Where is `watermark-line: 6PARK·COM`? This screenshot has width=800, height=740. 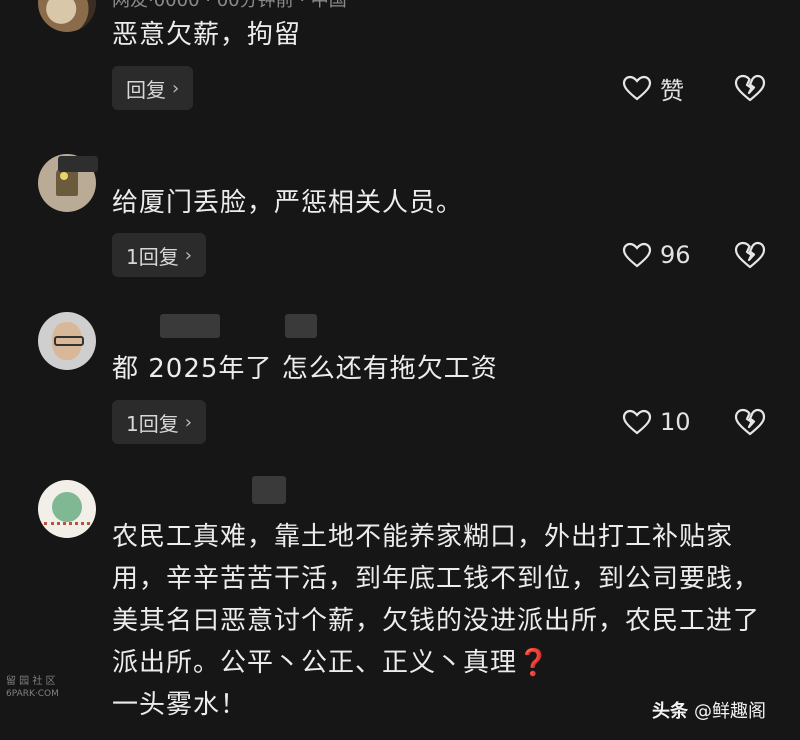
watermark-line: 6PARK·COM is located at coordinates (32, 694).